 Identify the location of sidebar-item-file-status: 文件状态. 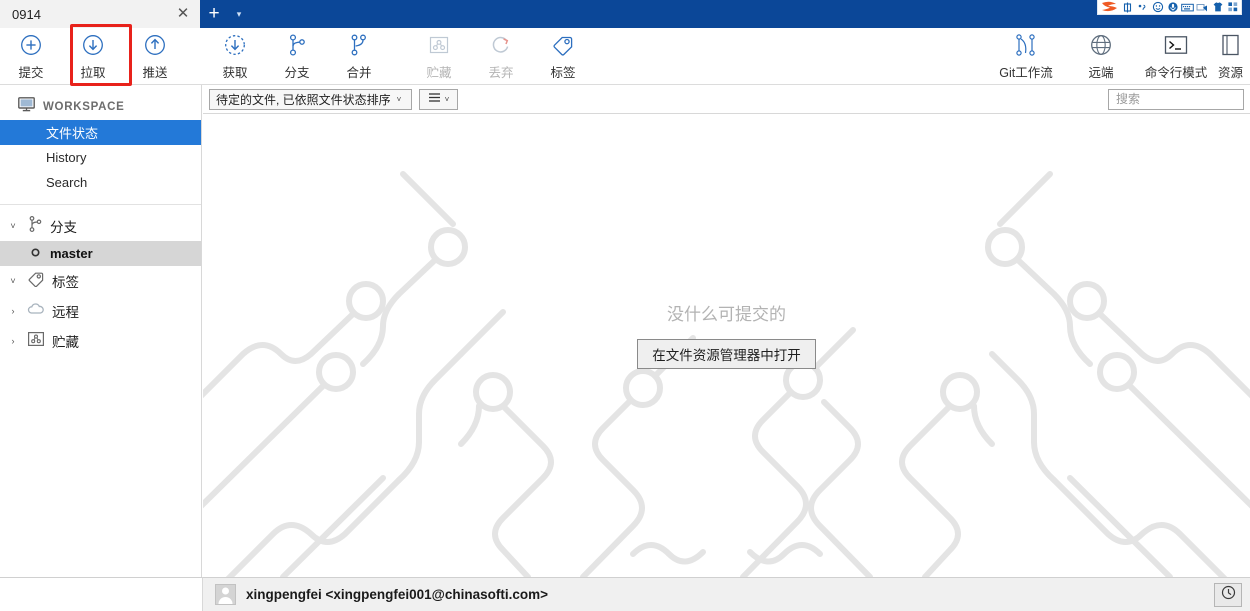
(100, 132).